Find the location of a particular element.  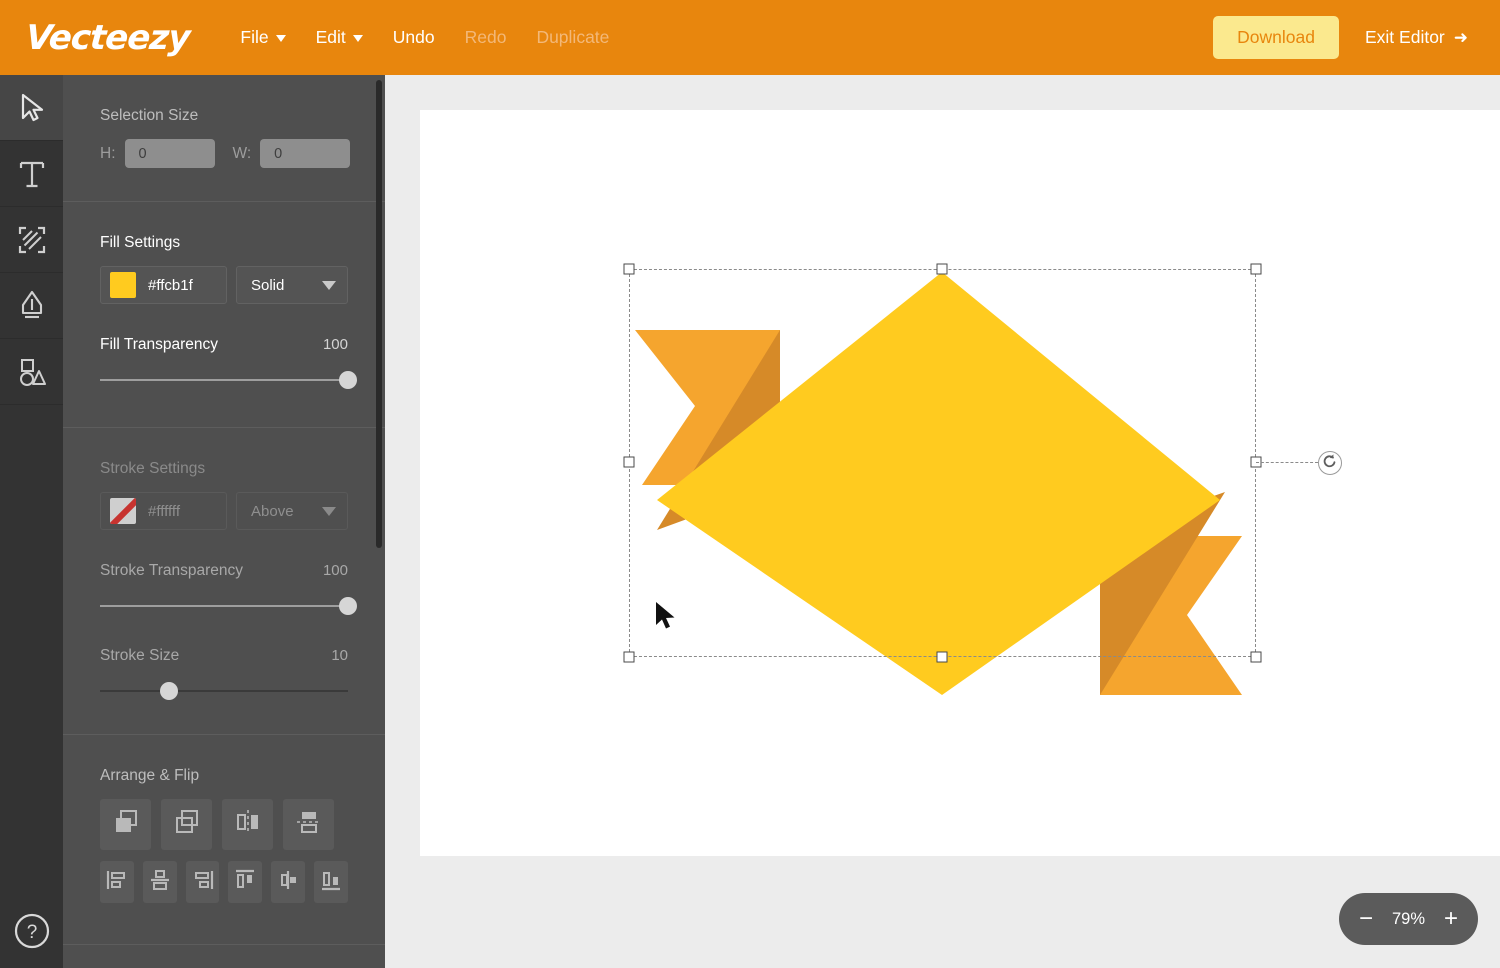

text-icon is located at coordinates (32, 174).